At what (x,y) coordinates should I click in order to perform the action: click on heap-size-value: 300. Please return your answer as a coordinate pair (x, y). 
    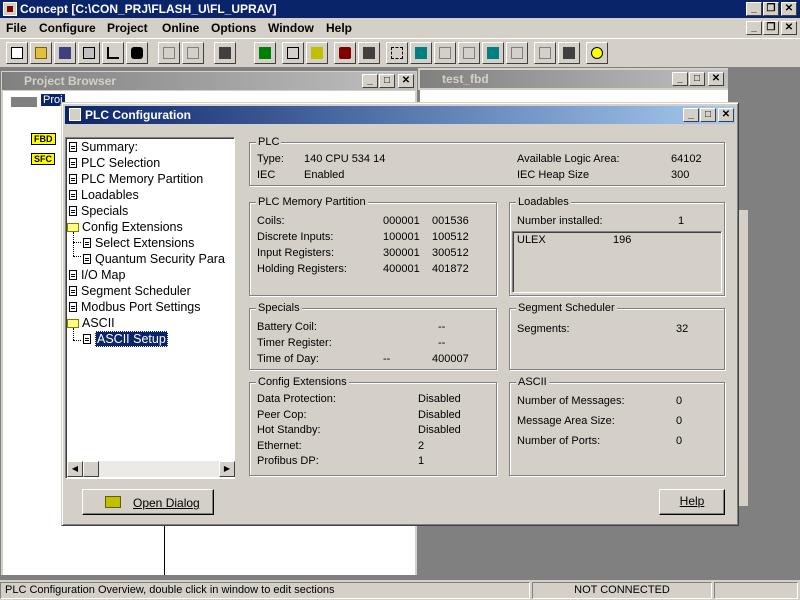
    Looking at the image, I should click on (680, 175).